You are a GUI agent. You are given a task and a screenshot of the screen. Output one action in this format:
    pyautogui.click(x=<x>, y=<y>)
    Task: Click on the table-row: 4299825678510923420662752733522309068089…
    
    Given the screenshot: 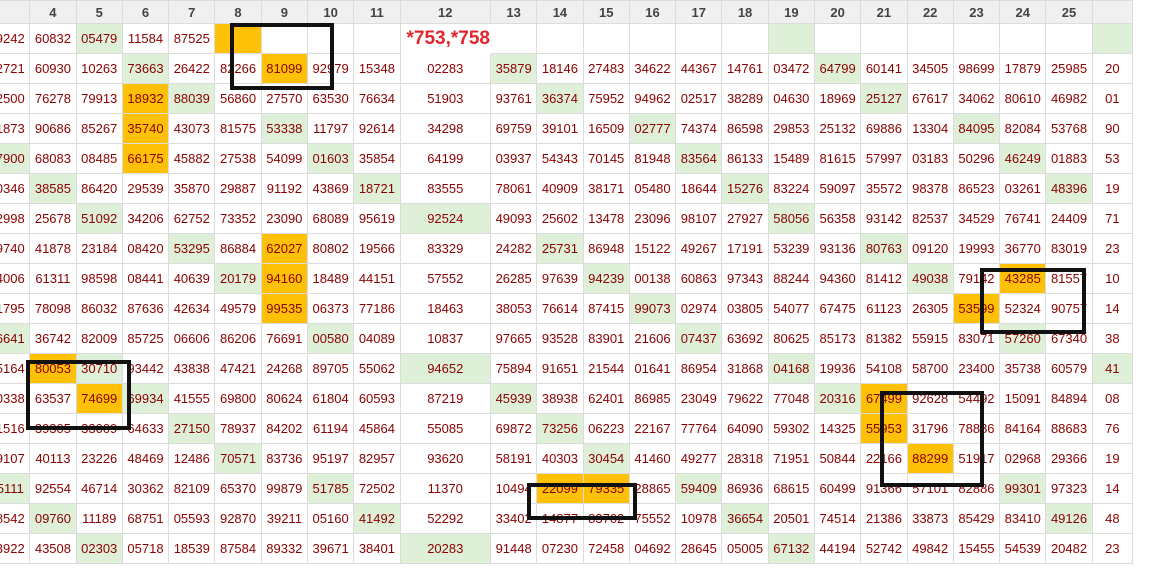 What is the action you would take?
    pyautogui.click(x=567, y=218)
    